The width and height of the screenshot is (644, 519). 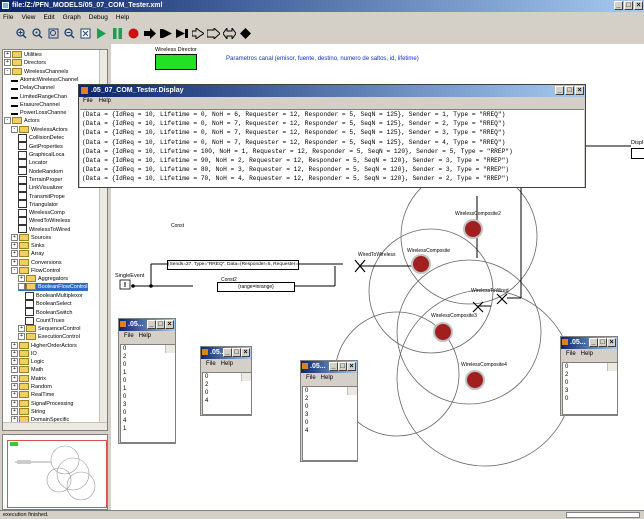 What do you see at coordinates (213, 33) in the screenshot?
I see `multiport-icon` at bounding box center [213, 33].